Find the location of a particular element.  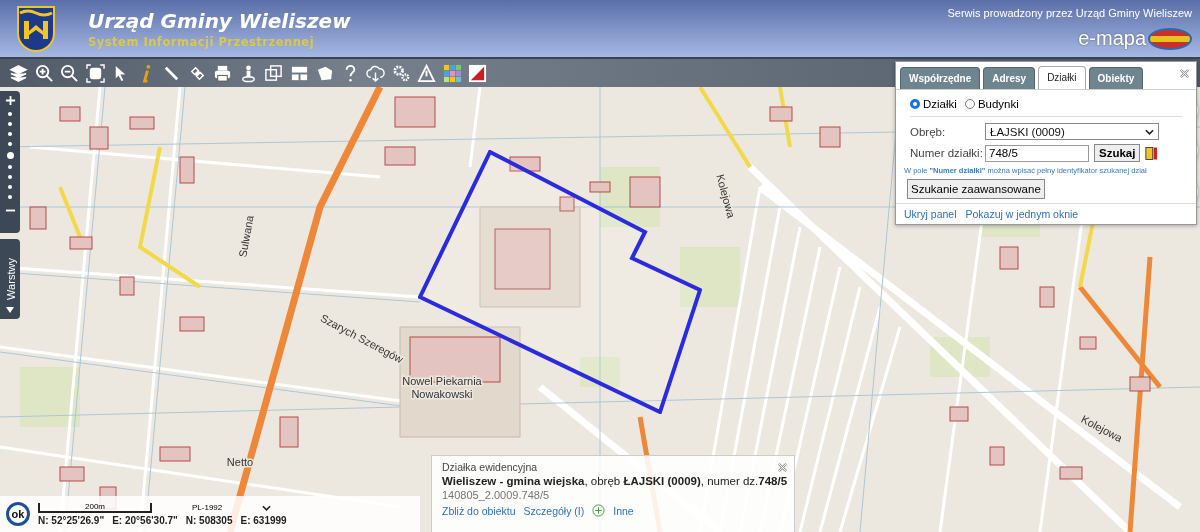

panel-tab: Adresy is located at coordinates (1009, 78).